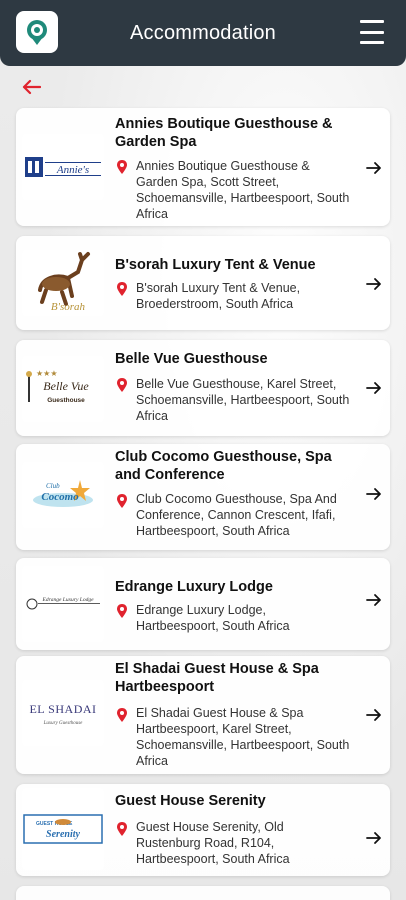 This screenshot has width=406, height=900. I want to click on listing-name: Belle Vue Guesthouse, so click(191, 359).